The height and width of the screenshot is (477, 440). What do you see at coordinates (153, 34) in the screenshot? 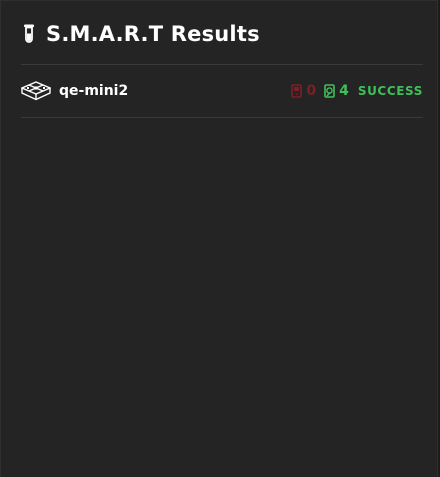
I see `widget-title: S.M.A.R.T Results` at bounding box center [153, 34].